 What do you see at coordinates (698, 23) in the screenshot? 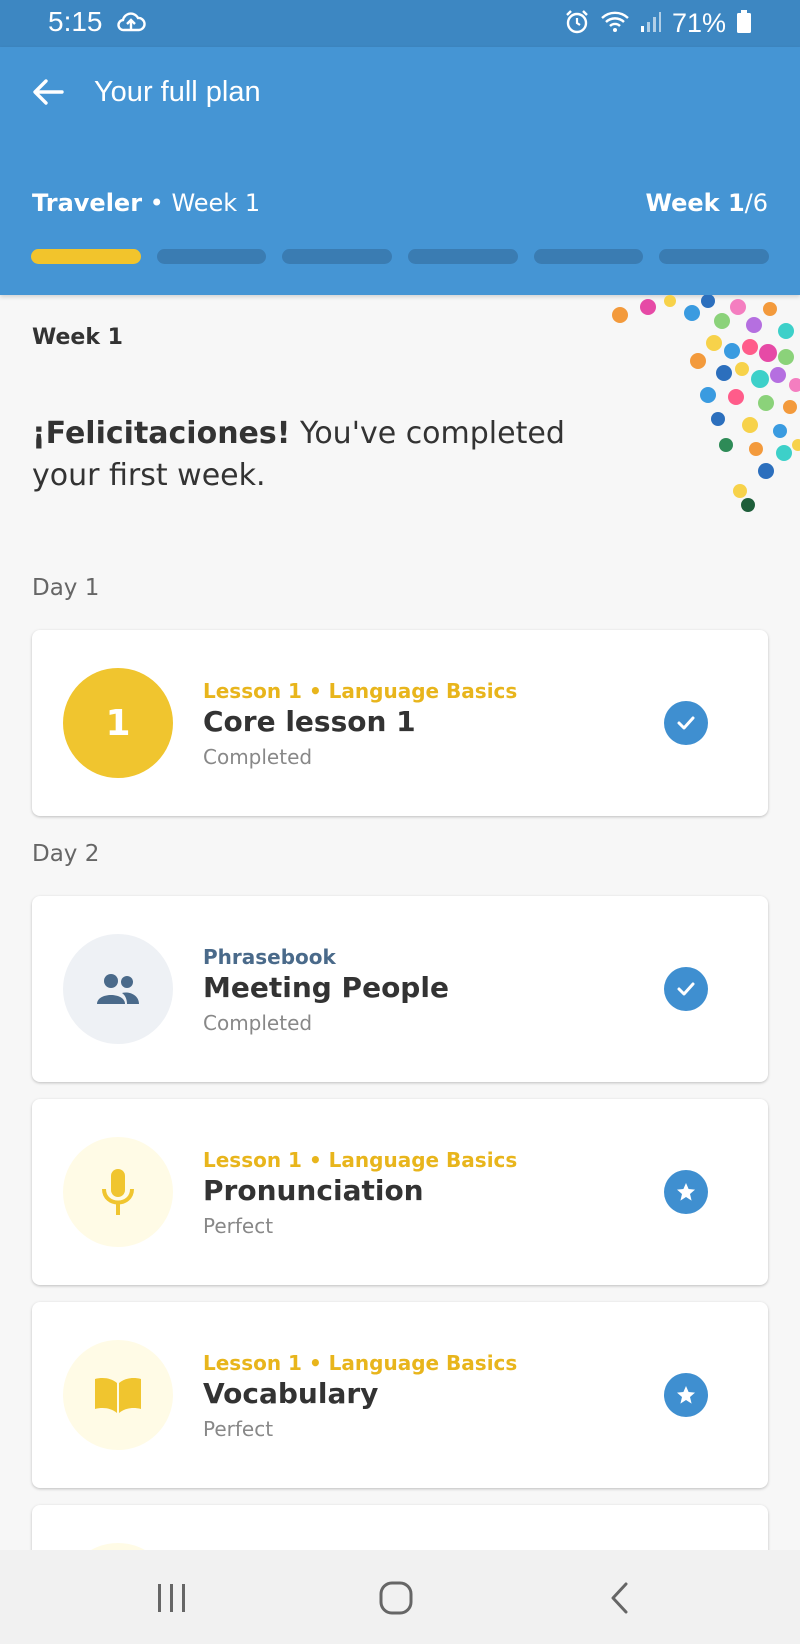
I see `battery-percentage: 71%` at bounding box center [698, 23].